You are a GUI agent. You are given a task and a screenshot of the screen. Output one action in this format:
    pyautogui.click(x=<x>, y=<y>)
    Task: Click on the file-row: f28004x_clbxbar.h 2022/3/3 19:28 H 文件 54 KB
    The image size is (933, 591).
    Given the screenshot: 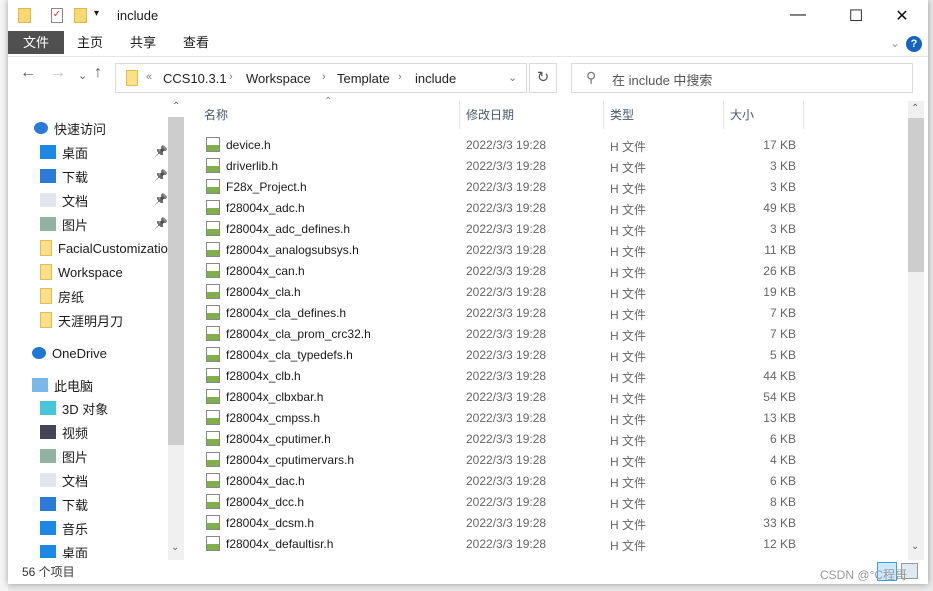 What is the action you would take?
    pyautogui.click(x=554, y=396)
    